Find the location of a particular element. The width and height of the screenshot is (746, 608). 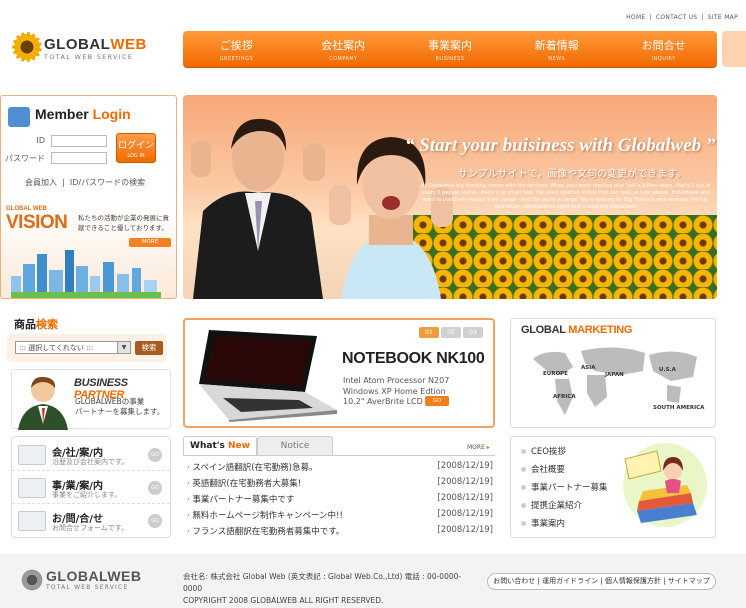

search-button: 検索 is located at coordinates (149, 348).